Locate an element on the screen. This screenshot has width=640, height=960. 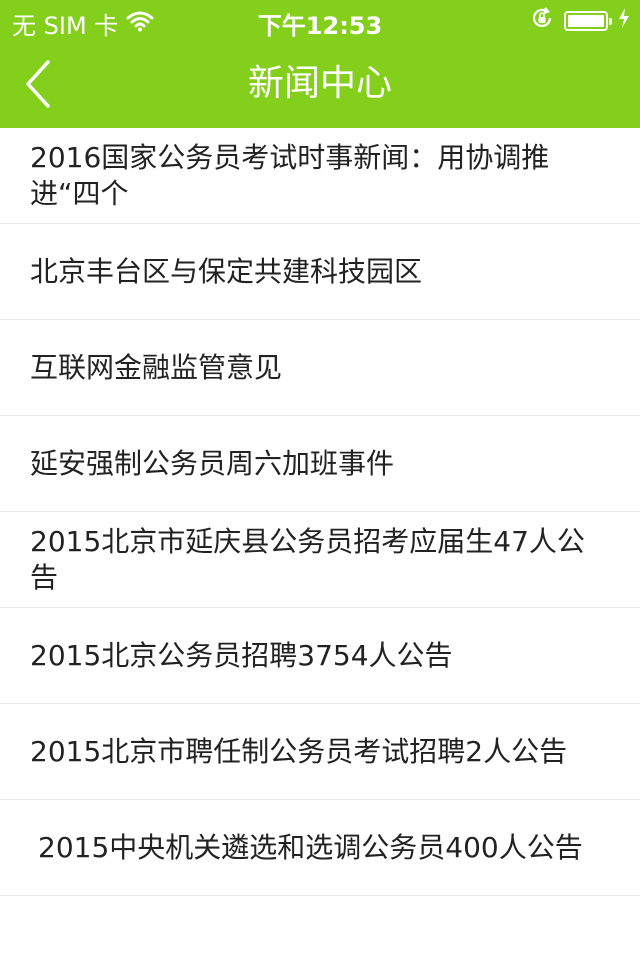
news-item-title: 2016国家公务员考试时事新闻：用协调推进“四个 is located at coordinates (290, 175).